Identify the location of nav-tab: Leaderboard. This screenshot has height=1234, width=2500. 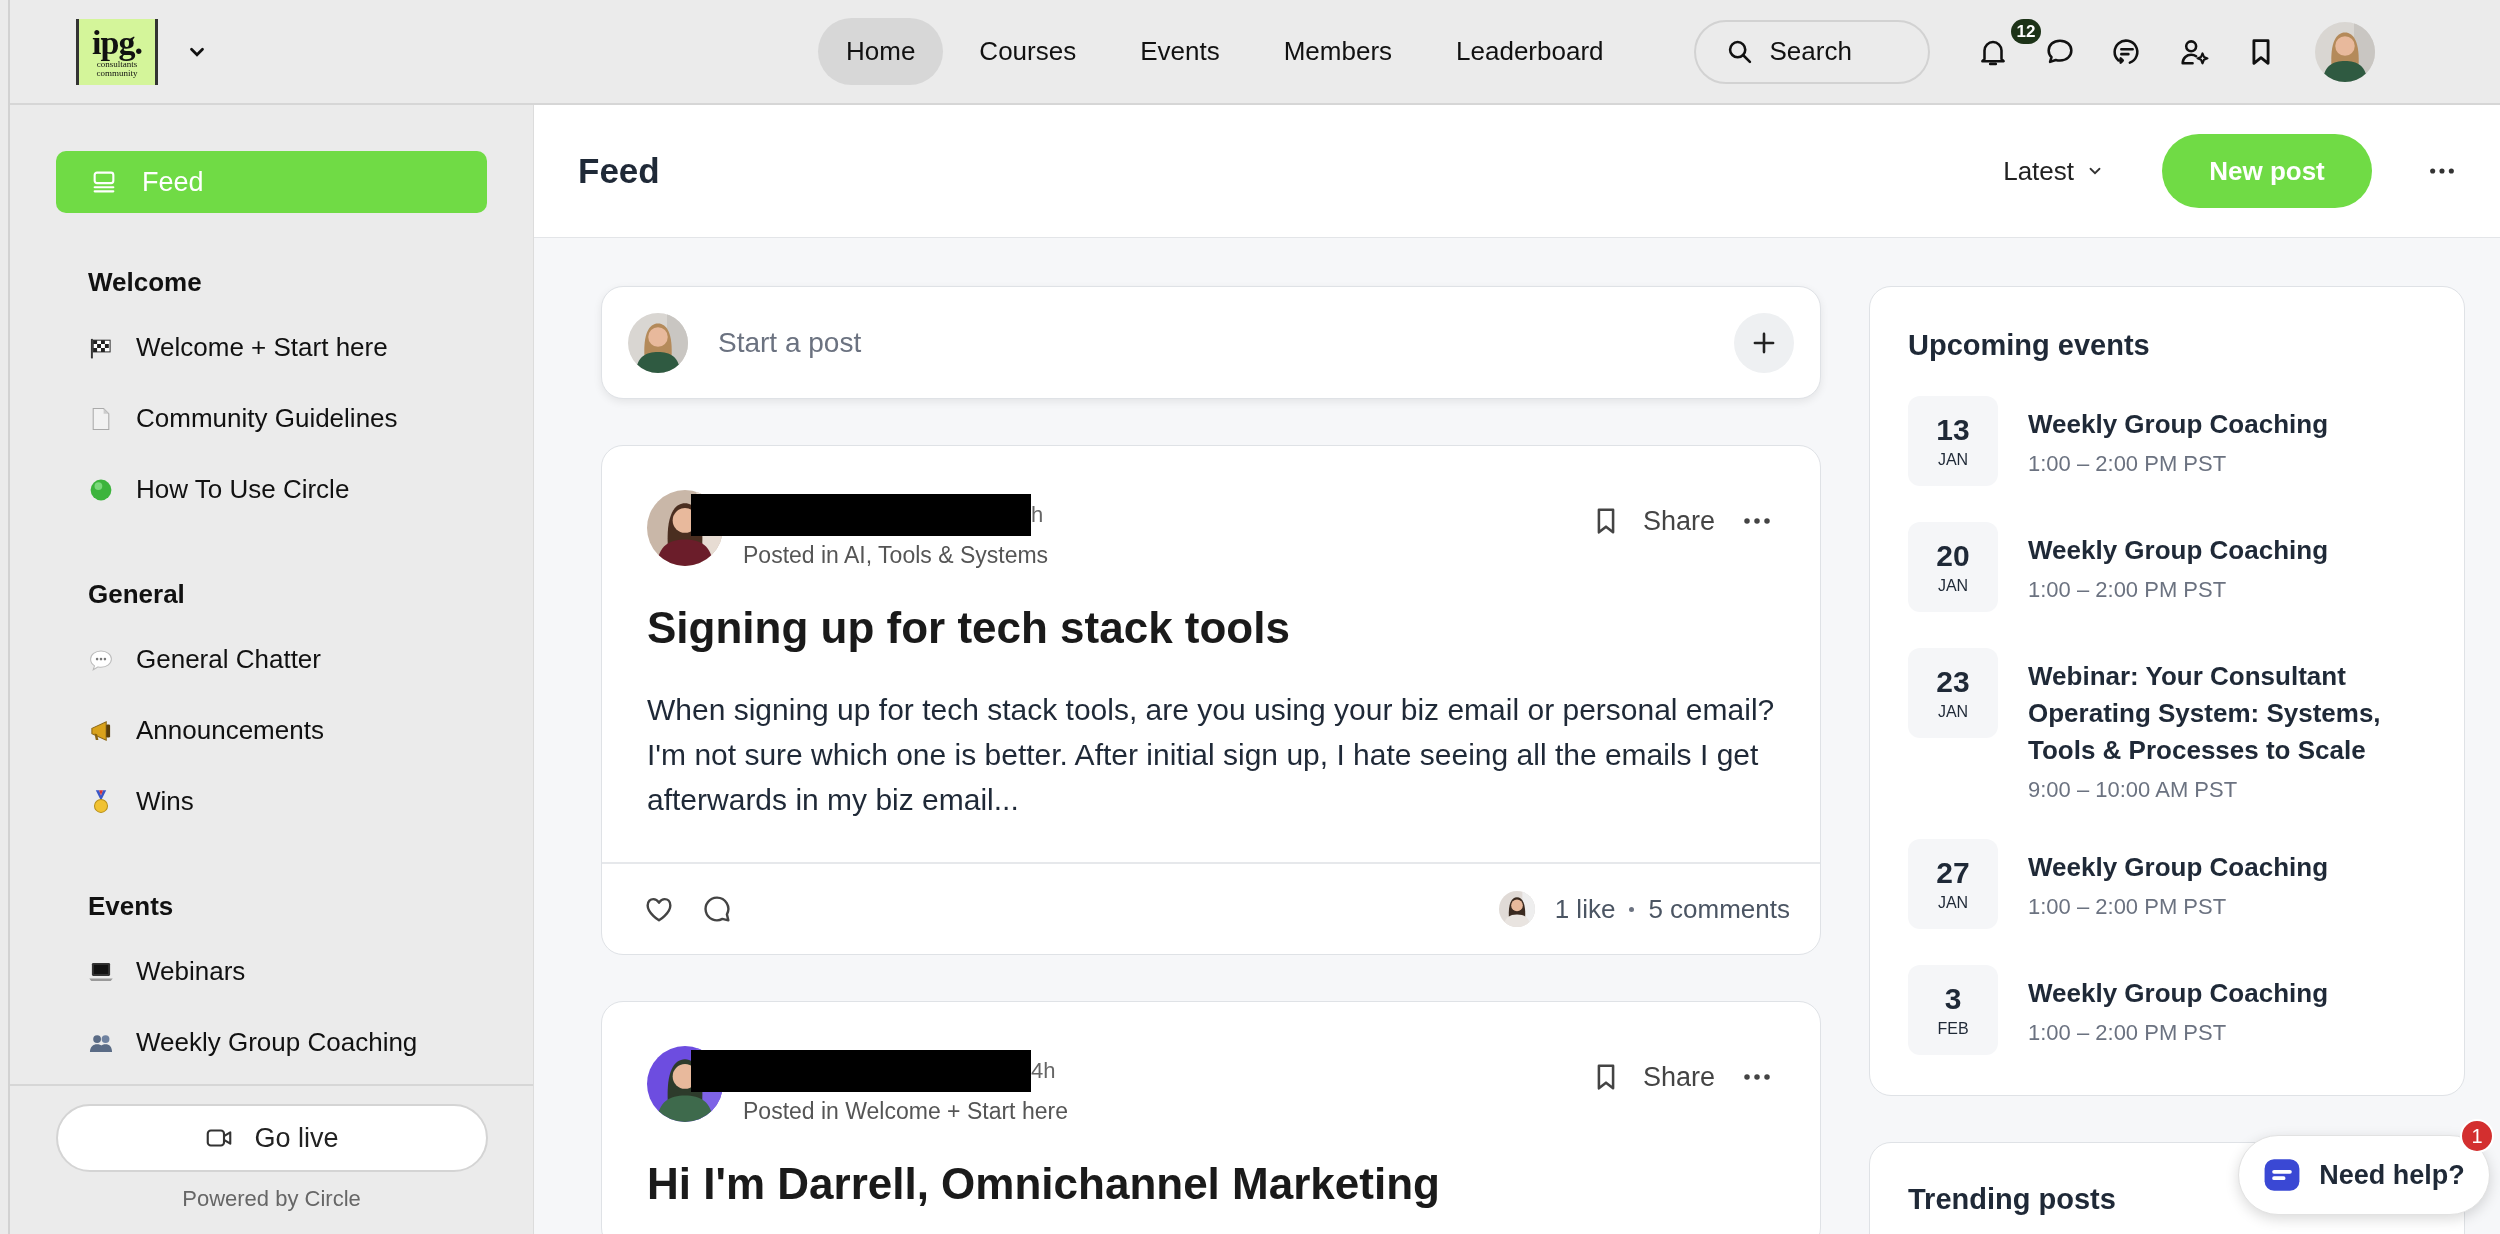
(1530, 51).